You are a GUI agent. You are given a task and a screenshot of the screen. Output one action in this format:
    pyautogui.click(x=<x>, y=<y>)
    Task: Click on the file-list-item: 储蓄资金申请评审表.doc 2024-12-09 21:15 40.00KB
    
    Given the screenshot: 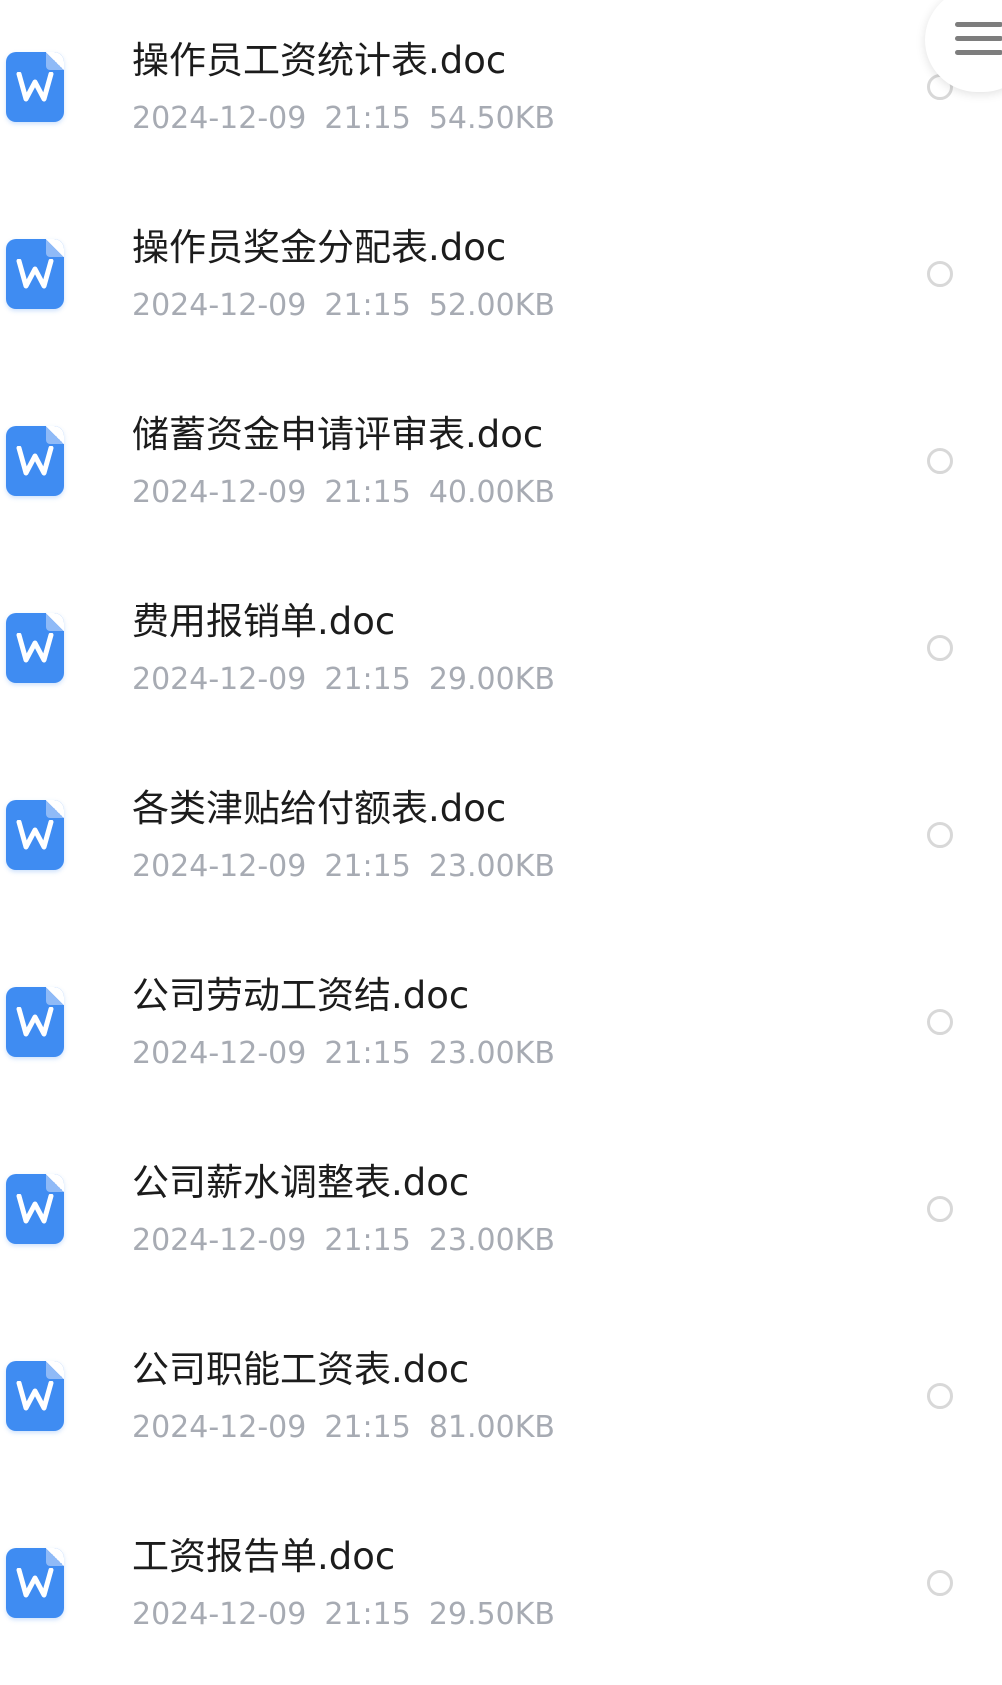 What is the action you would take?
    pyautogui.click(x=501, y=467)
    